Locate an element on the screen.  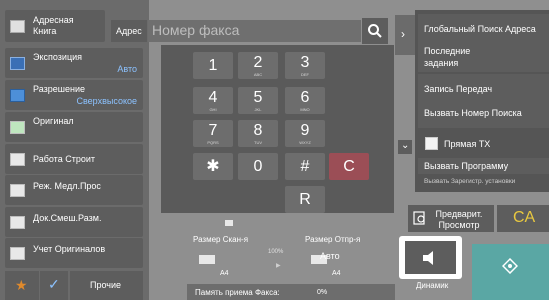
mixed-size-label: Док.Смеш.Разм. is located at coordinates (67, 218).